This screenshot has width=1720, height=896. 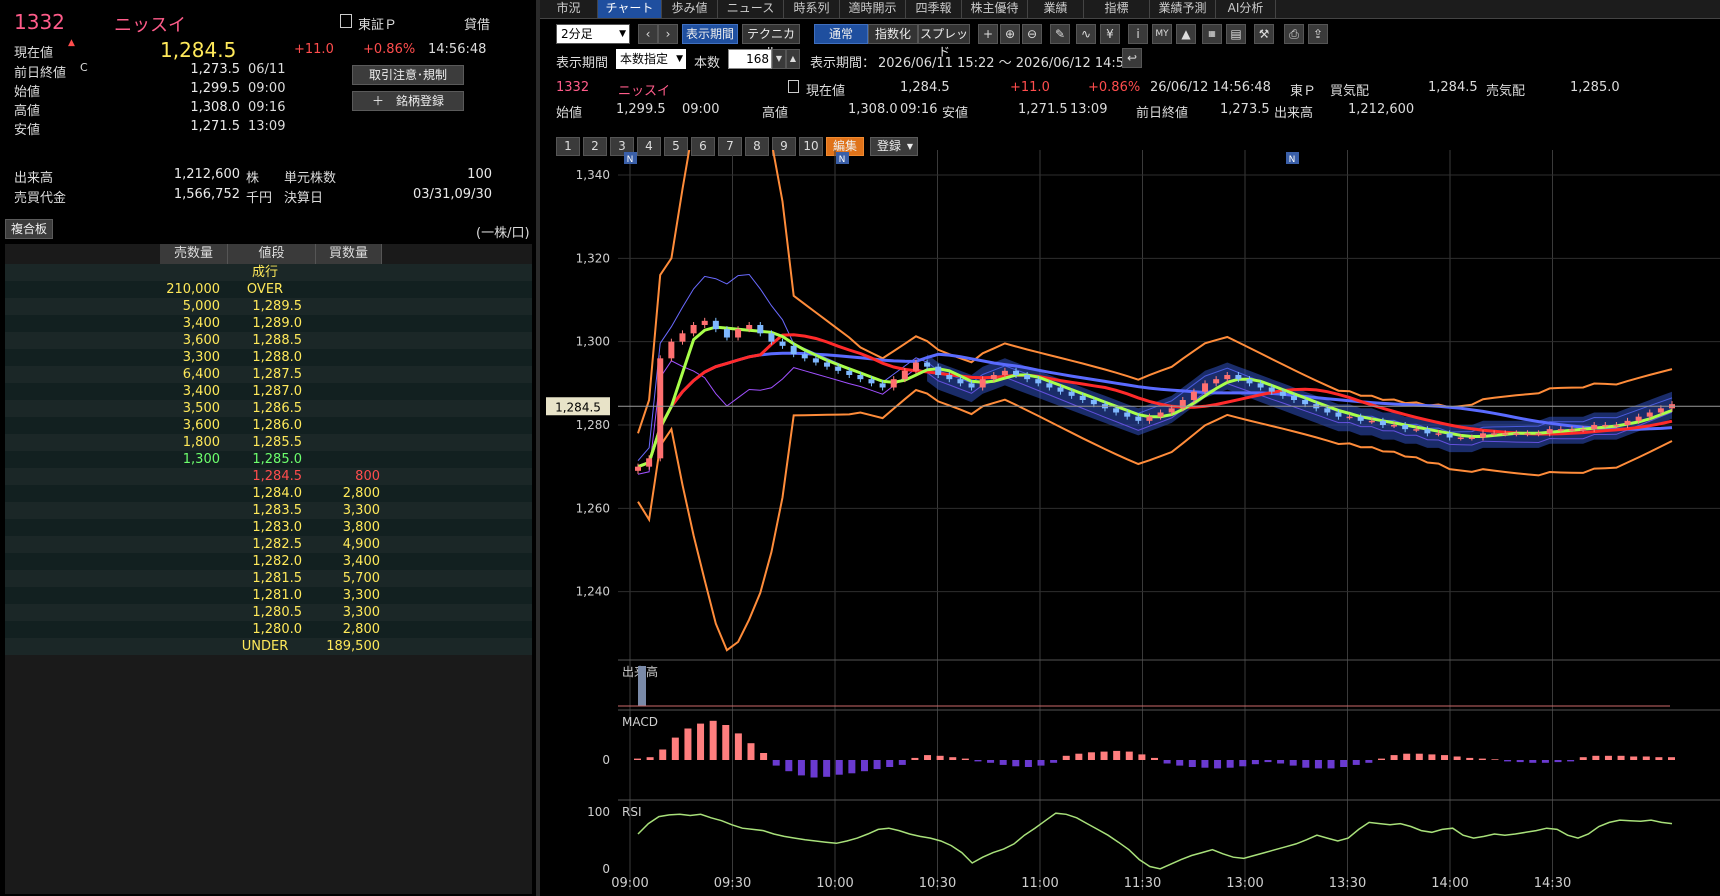 I want to click on orderbook-row: 1,281.0 3,300, so click(x=268, y=595).